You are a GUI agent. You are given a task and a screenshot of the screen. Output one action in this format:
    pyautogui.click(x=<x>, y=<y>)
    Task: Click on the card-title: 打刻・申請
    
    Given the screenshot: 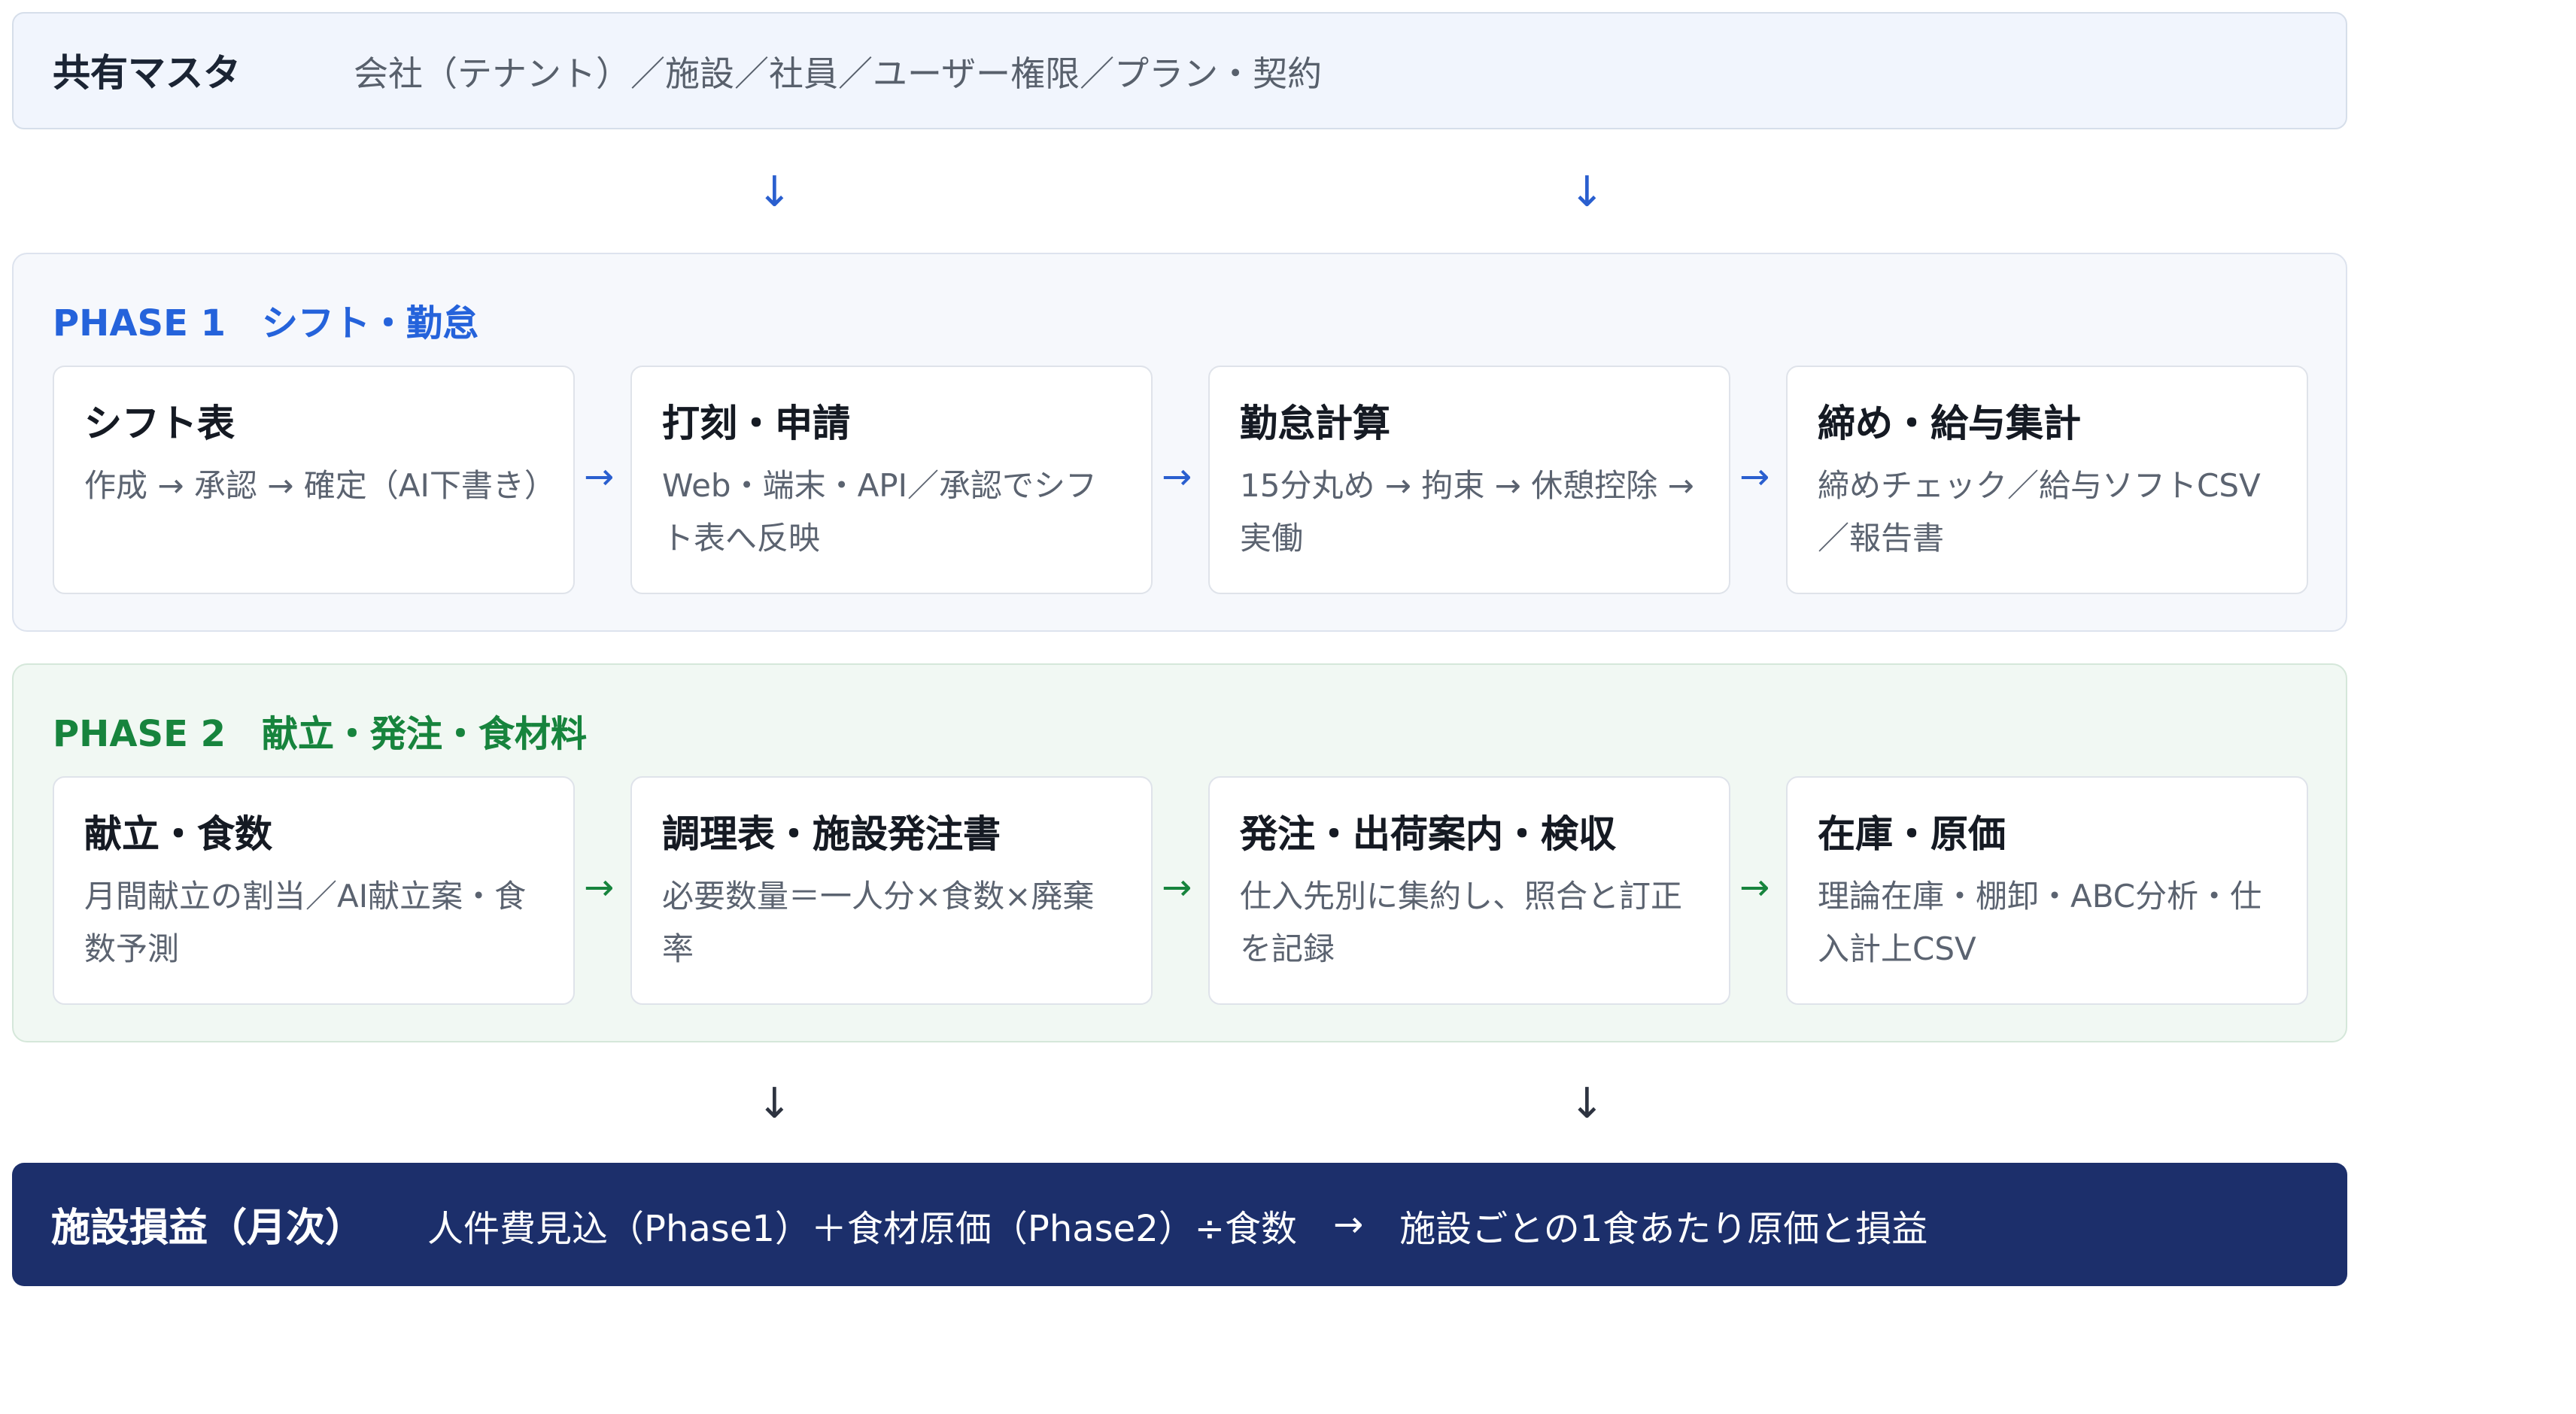 What is the action you would take?
    pyautogui.click(x=756, y=423)
    